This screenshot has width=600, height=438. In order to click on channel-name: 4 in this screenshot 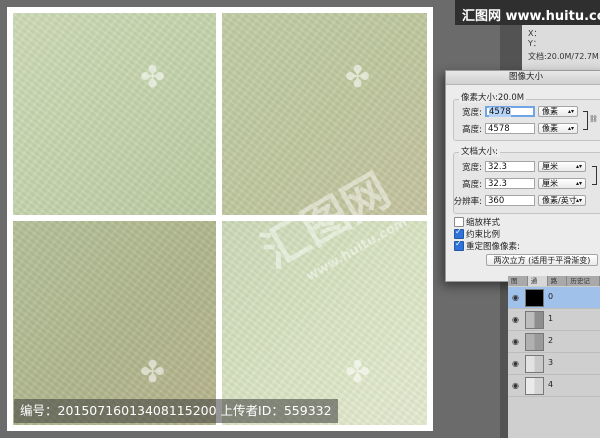, I will do `click(551, 384)`.